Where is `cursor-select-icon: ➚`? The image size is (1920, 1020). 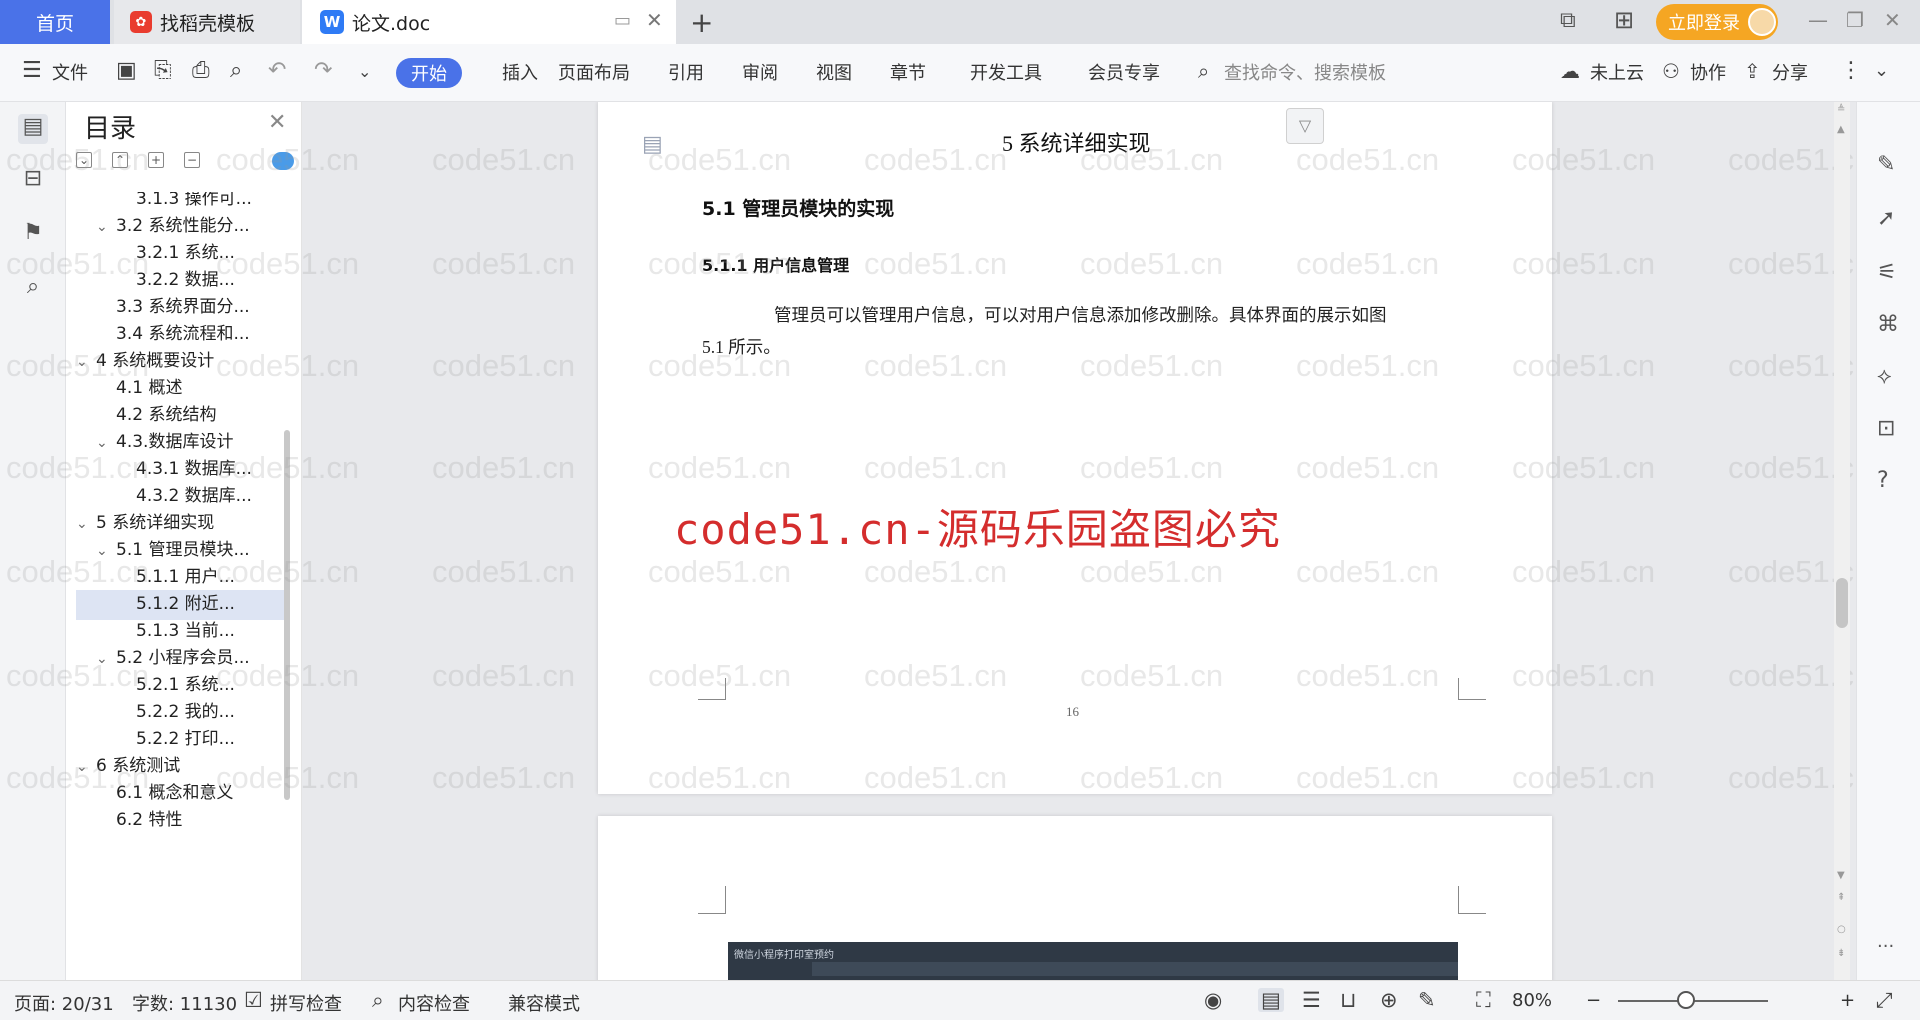 cursor-select-icon: ➚ is located at coordinates (1886, 218).